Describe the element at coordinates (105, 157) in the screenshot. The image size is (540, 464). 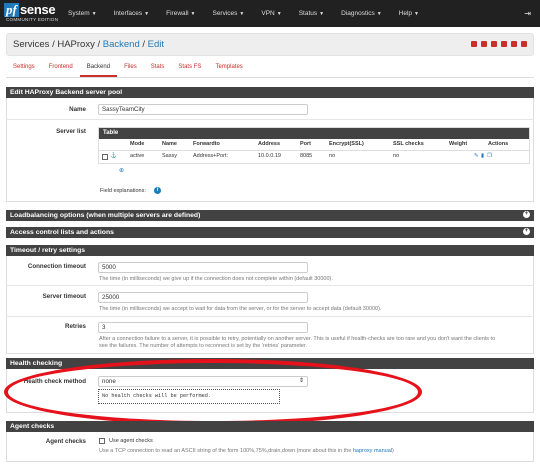
I see `row-select-checkbox` at that location.